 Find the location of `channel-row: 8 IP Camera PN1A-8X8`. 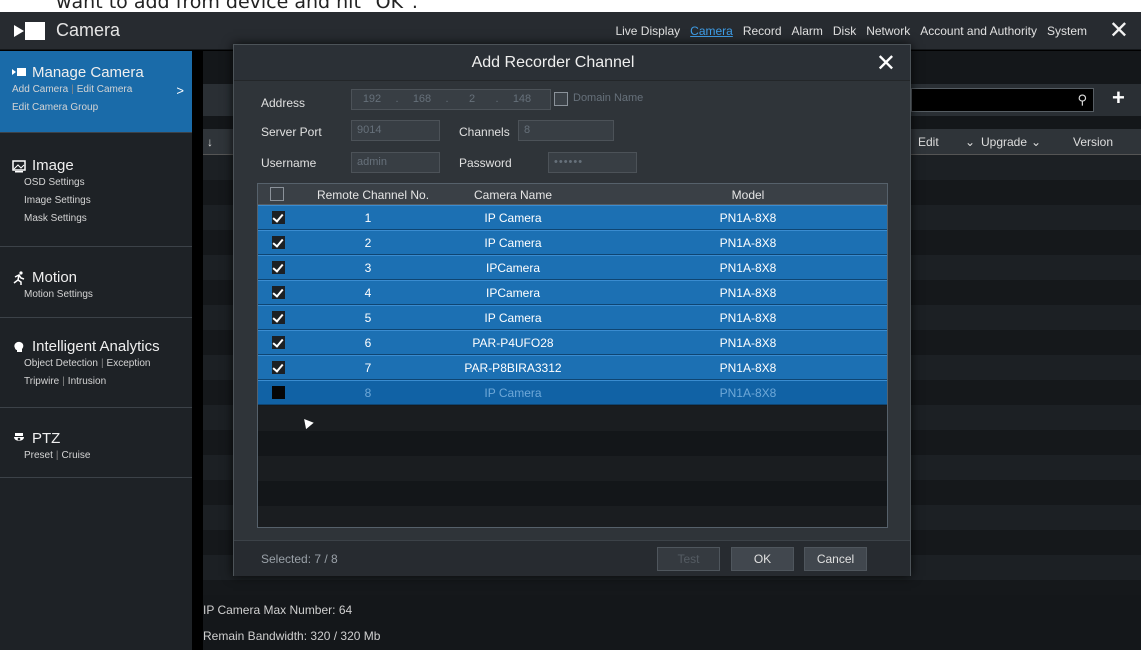

channel-row: 8 IP Camera PN1A-8X8 is located at coordinates (572, 392).